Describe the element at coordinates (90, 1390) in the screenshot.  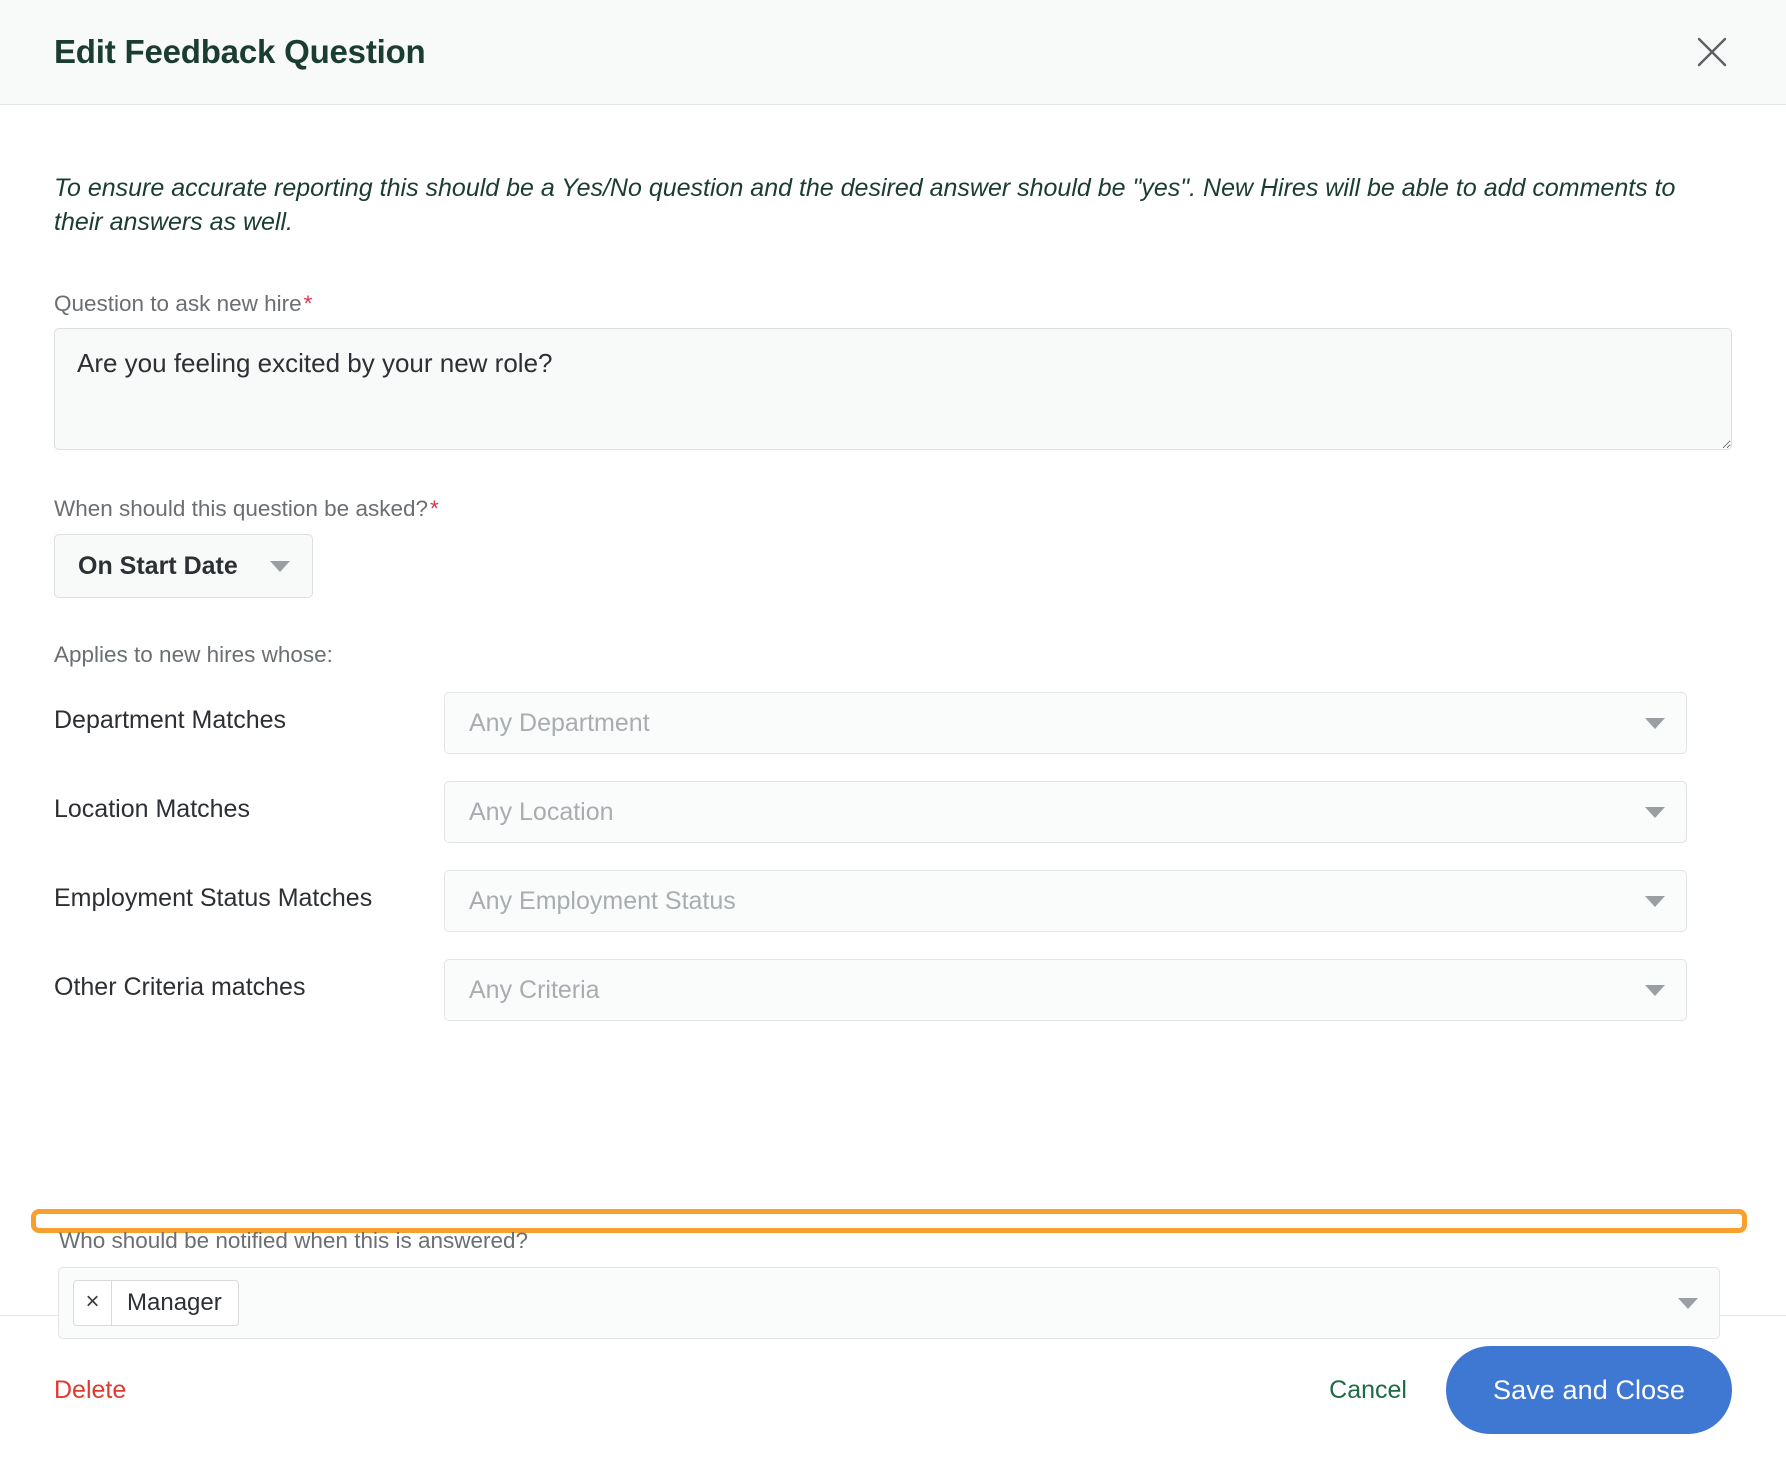
I see `delete-button: Delete` at that location.